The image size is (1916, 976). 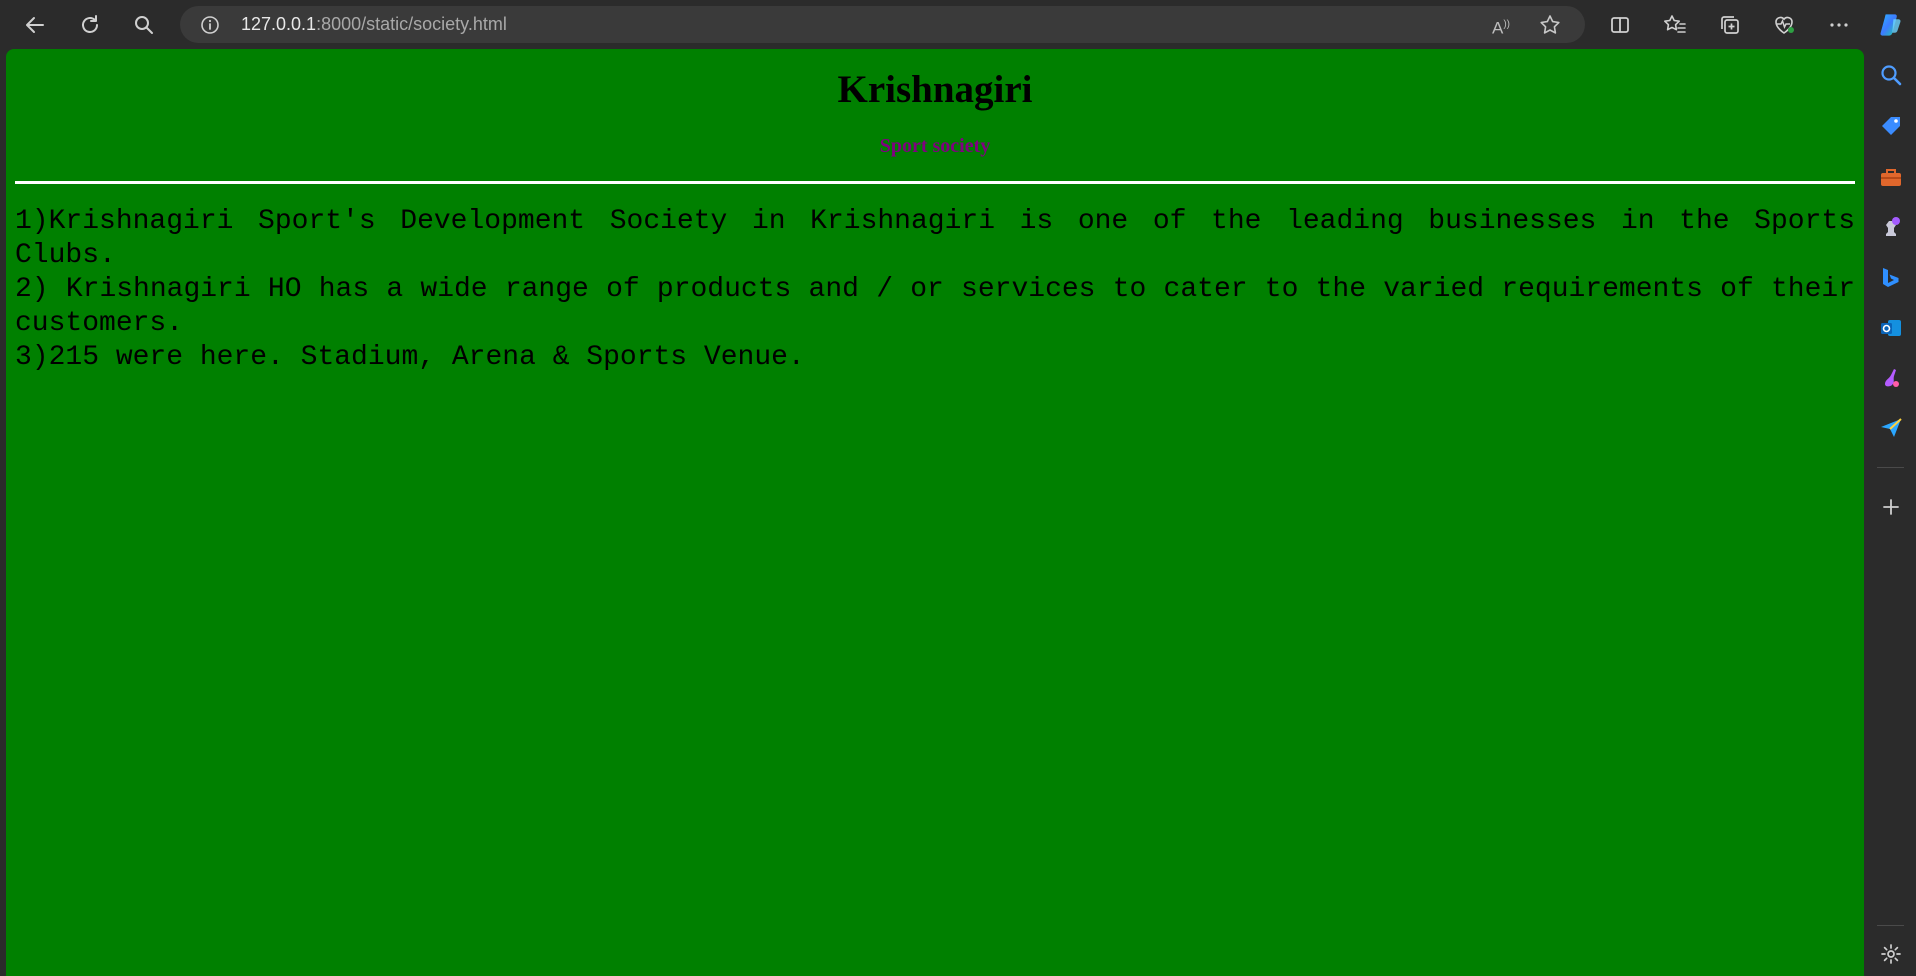 I want to click on sidebar-outlook, so click(x=1890, y=327).